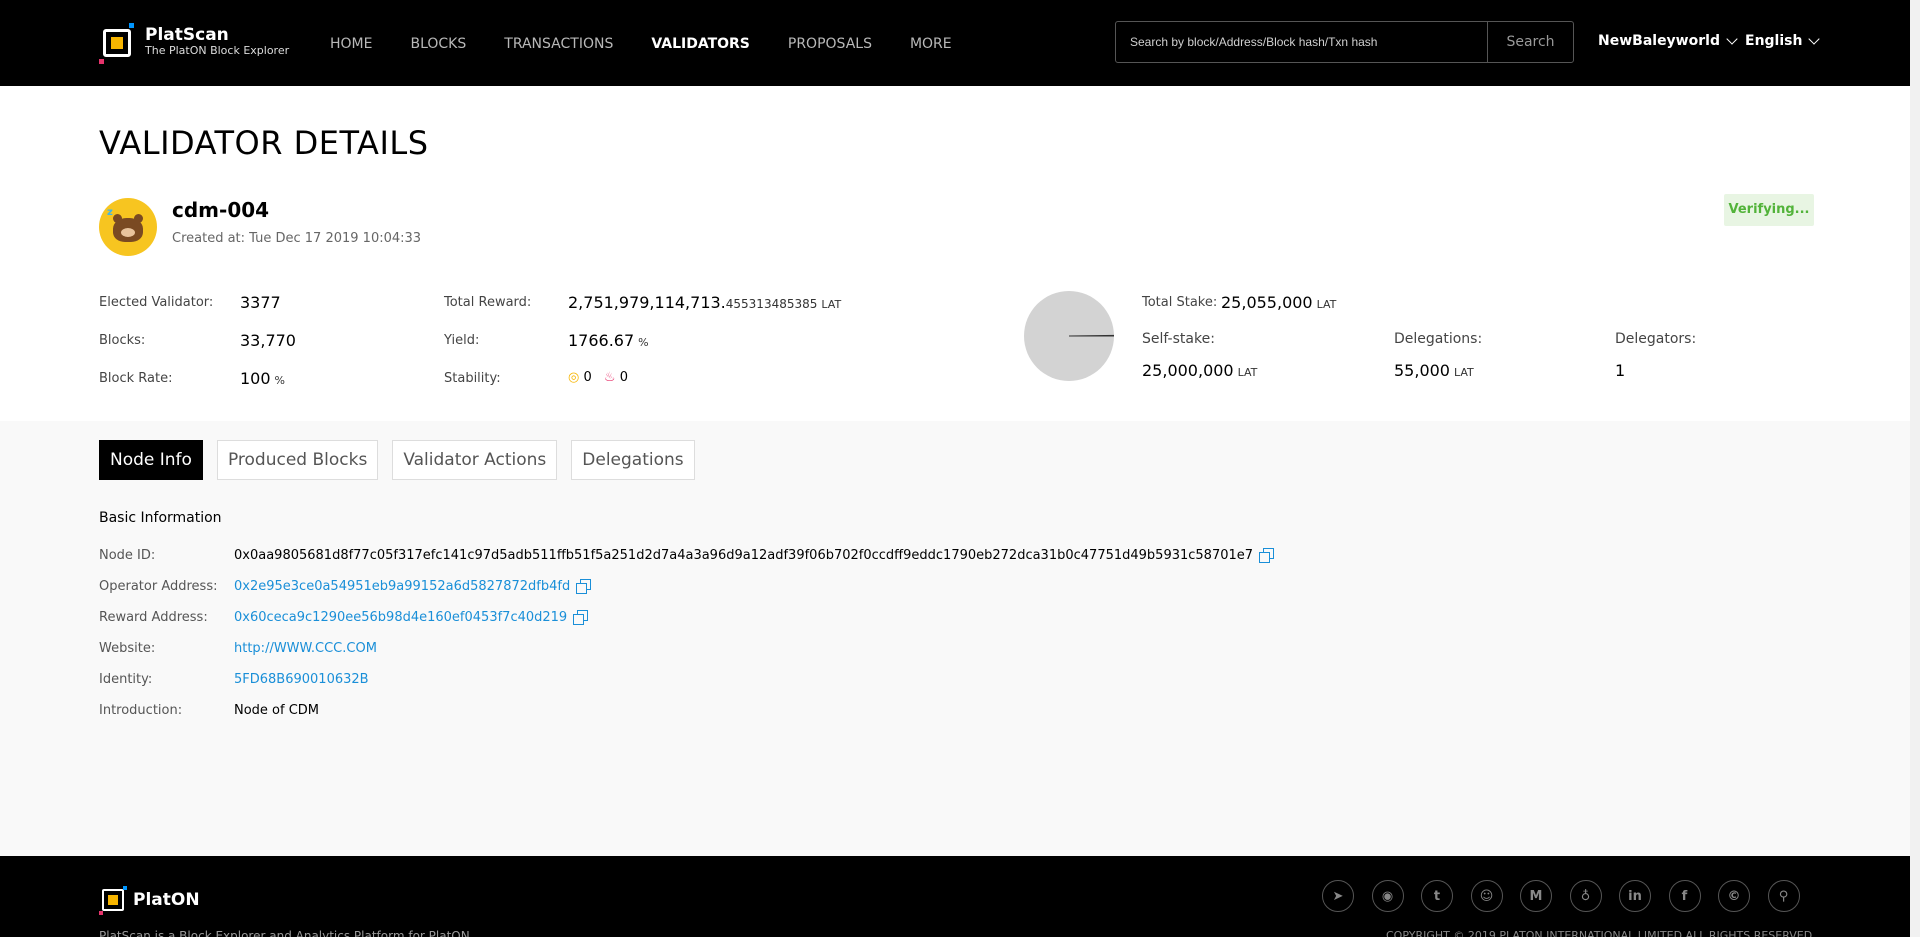  I want to click on github-icon: ♁, so click(1585, 896).